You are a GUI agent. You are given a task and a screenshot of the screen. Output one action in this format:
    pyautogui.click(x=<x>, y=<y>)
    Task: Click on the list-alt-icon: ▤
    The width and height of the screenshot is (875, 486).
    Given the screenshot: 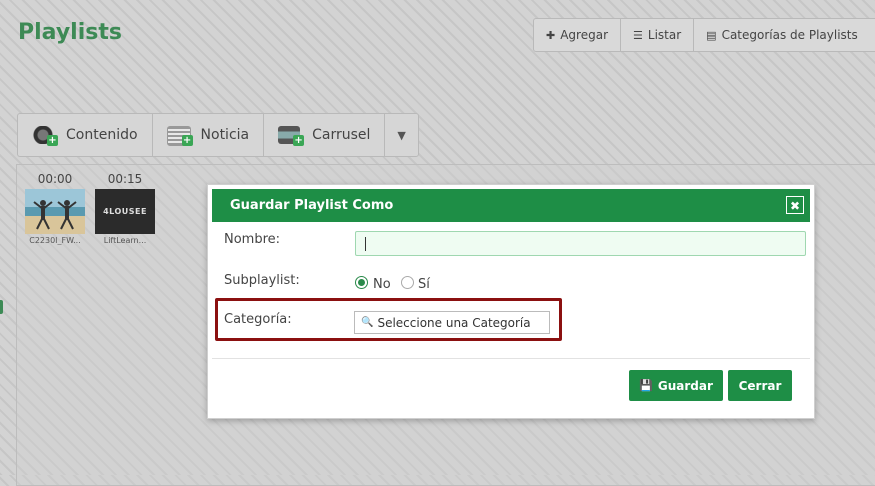 What is the action you would take?
    pyautogui.click(x=711, y=35)
    